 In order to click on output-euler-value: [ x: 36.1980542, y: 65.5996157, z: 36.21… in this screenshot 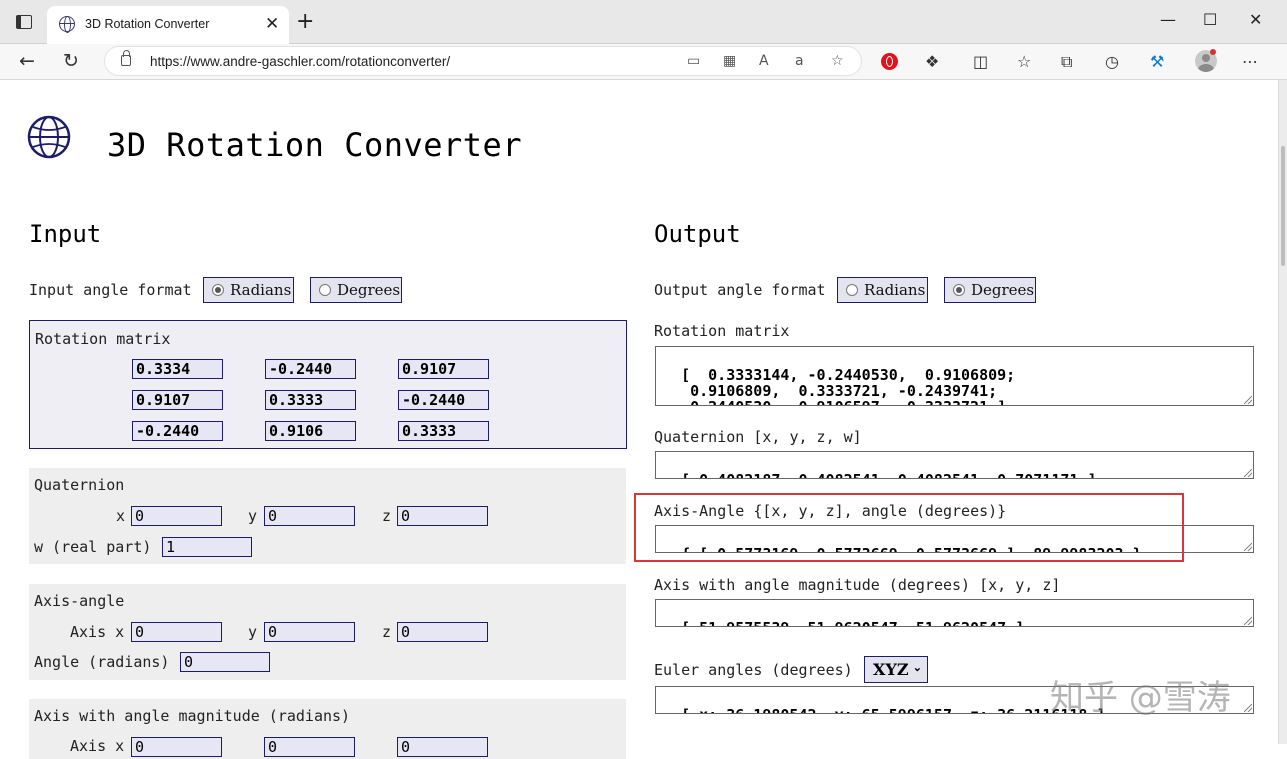, I will do `click(893, 709)`.